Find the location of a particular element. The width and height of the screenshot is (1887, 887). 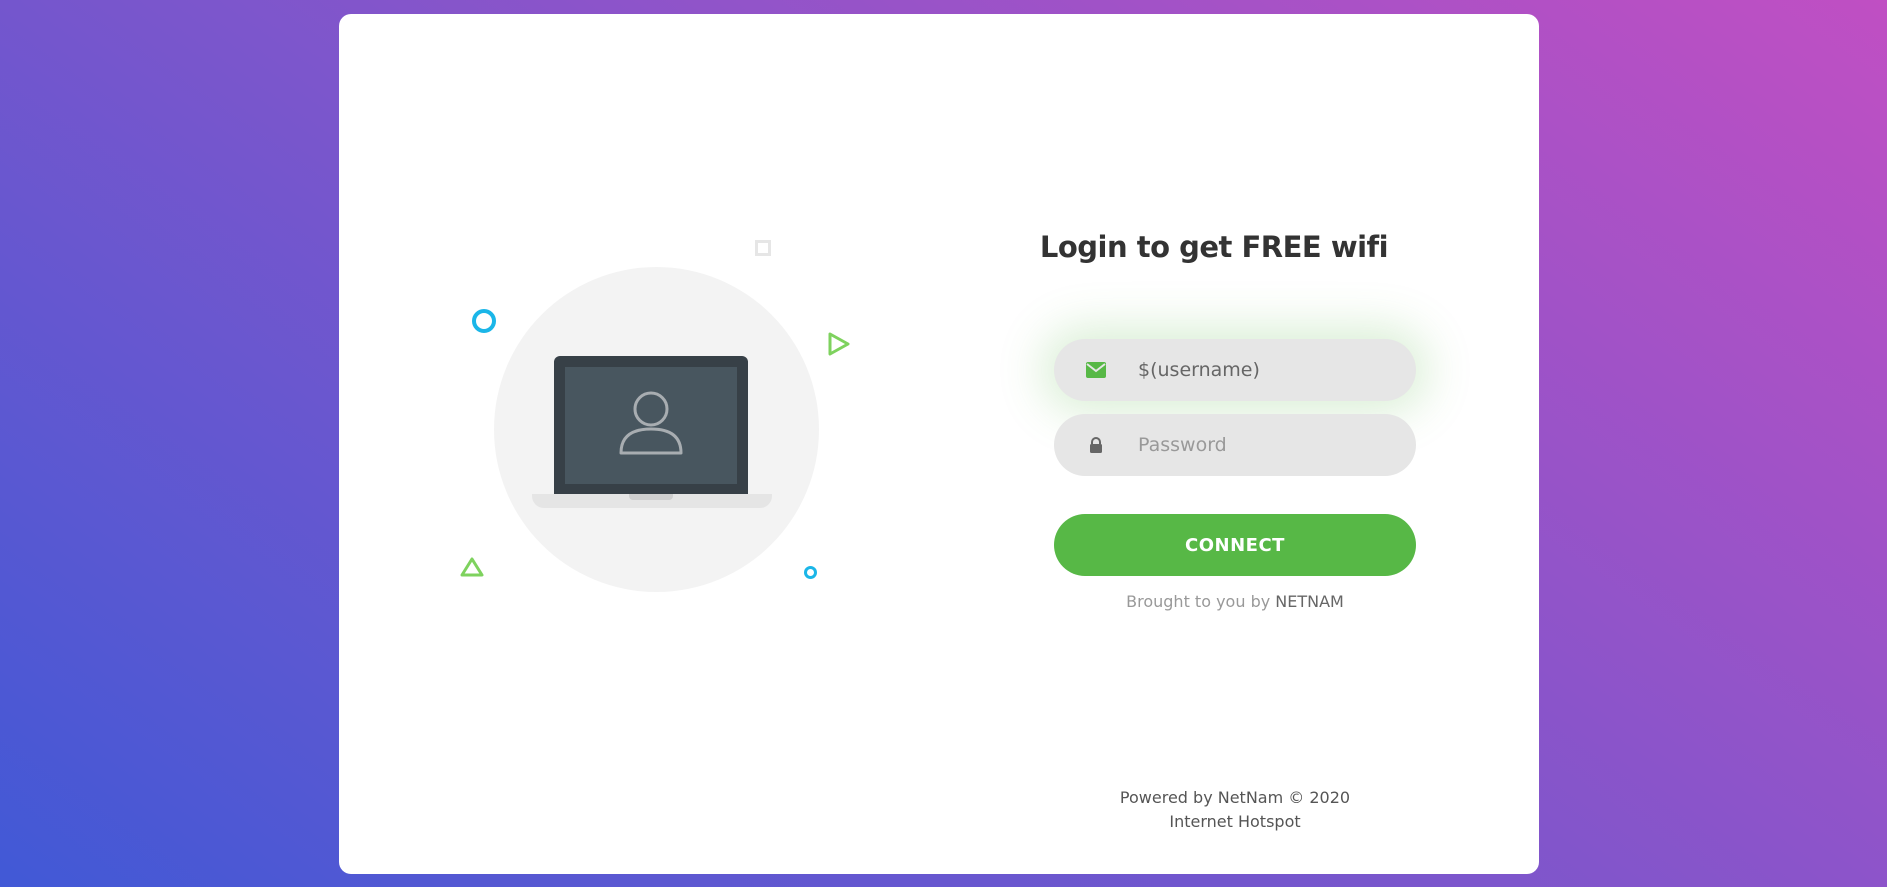

connect-button: CONNECT is located at coordinates (1235, 545).